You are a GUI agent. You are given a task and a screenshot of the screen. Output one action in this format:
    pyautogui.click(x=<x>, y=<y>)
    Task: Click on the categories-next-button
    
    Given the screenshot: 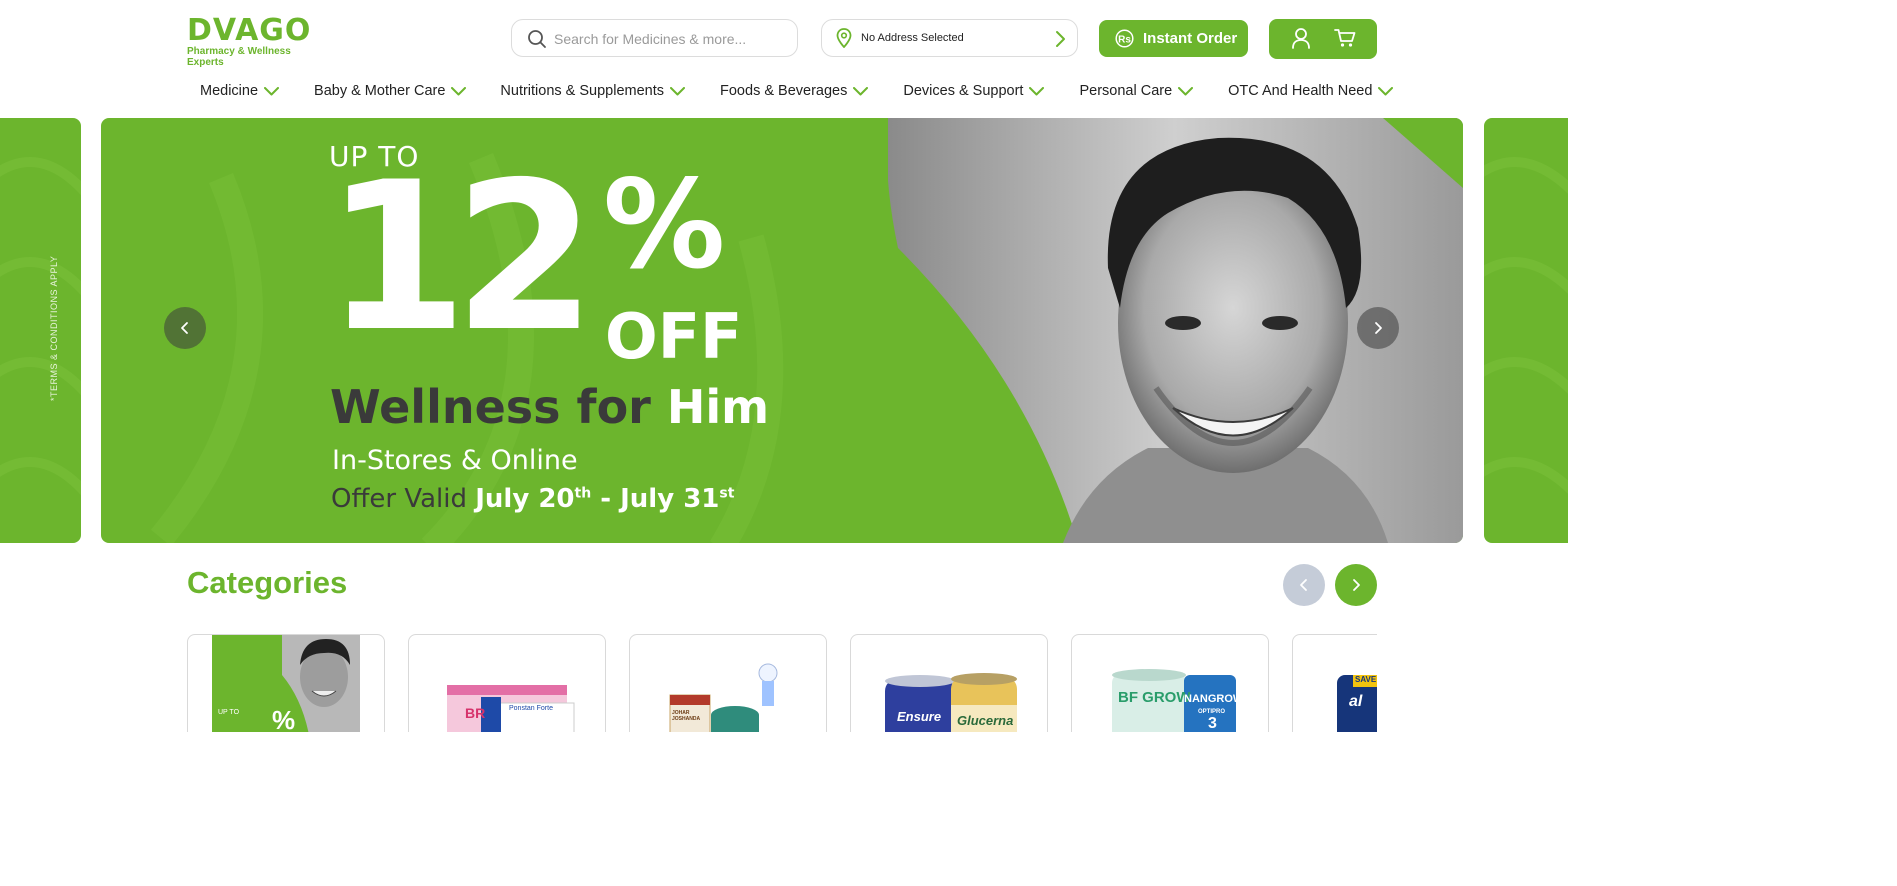 What is the action you would take?
    pyautogui.click(x=1356, y=585)
    